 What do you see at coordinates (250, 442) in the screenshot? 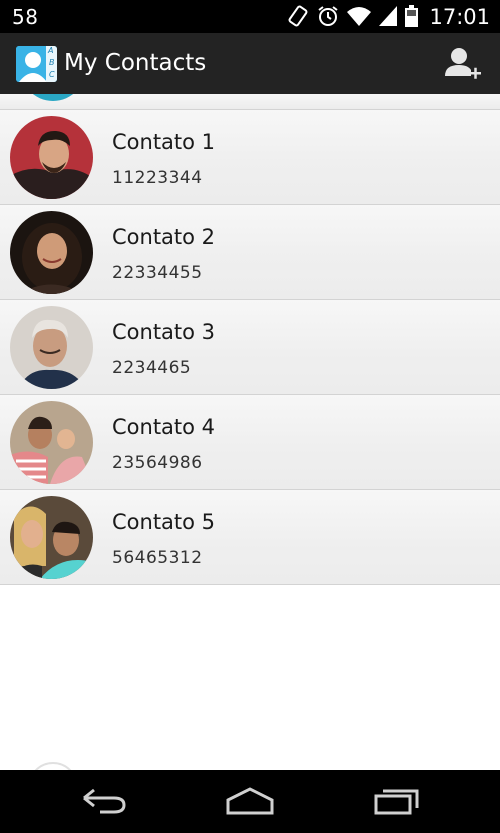
I see `list-item-contact-4: Contato 4 23564986` at bounding box center [250, 442].